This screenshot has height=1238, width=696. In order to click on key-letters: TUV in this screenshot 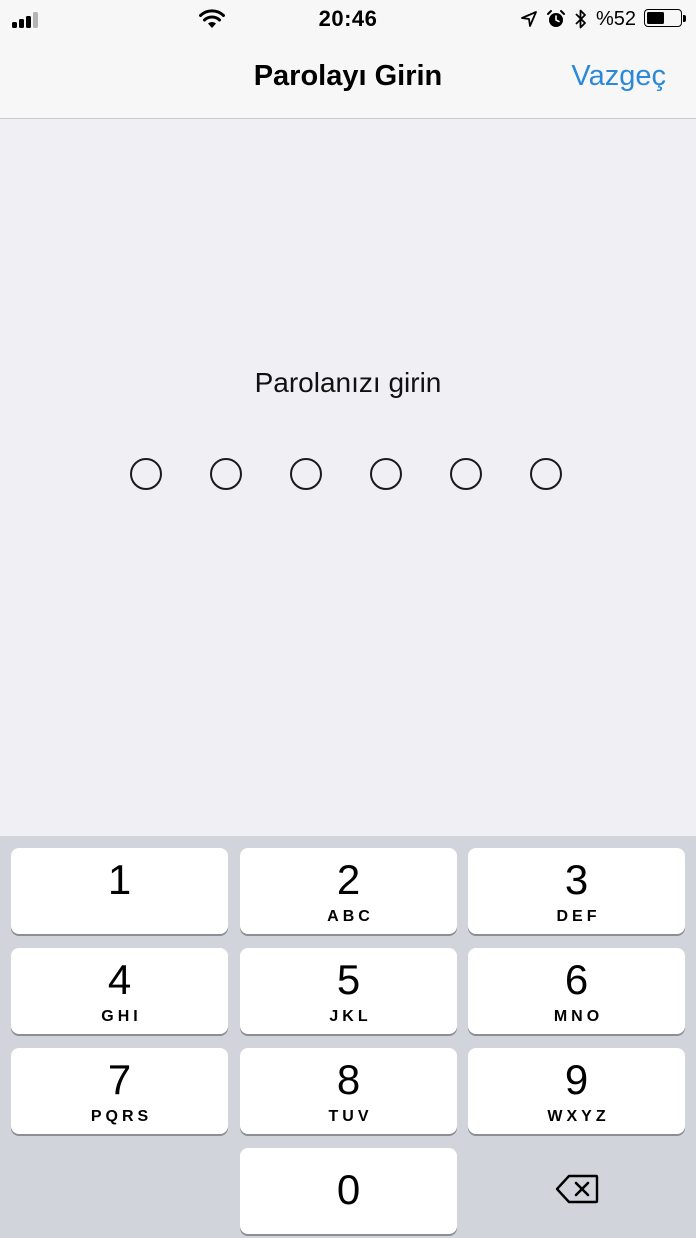, I will do `click(350, 1116)`.